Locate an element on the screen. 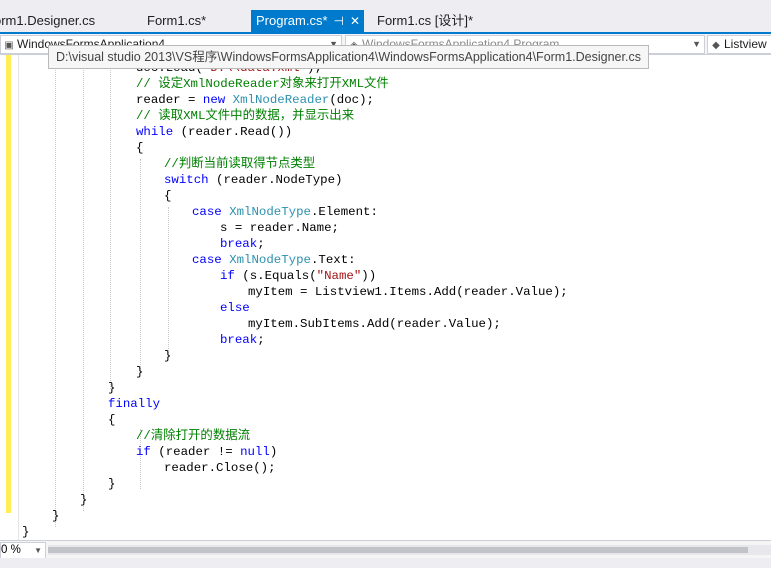 This screenshot has width=771, height=568. code-token: (reader.NodeType) is located at coordinates (275, 180).